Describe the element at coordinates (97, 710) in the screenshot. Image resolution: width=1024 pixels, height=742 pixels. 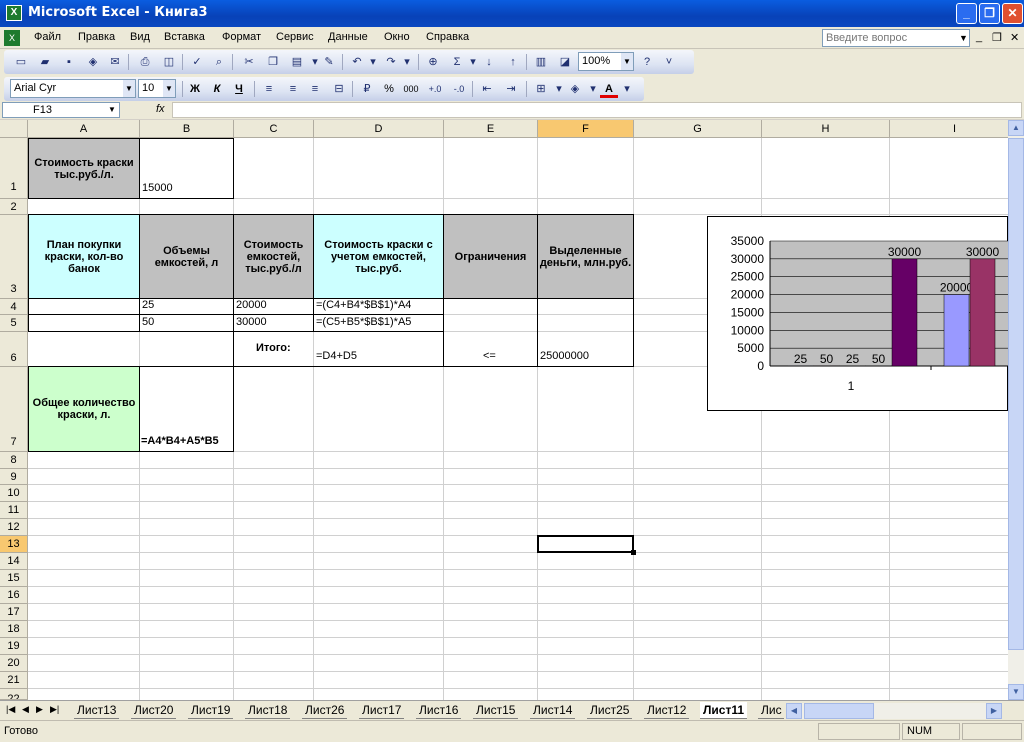
I see `sheet-tab-list13: Лист13` at that location.